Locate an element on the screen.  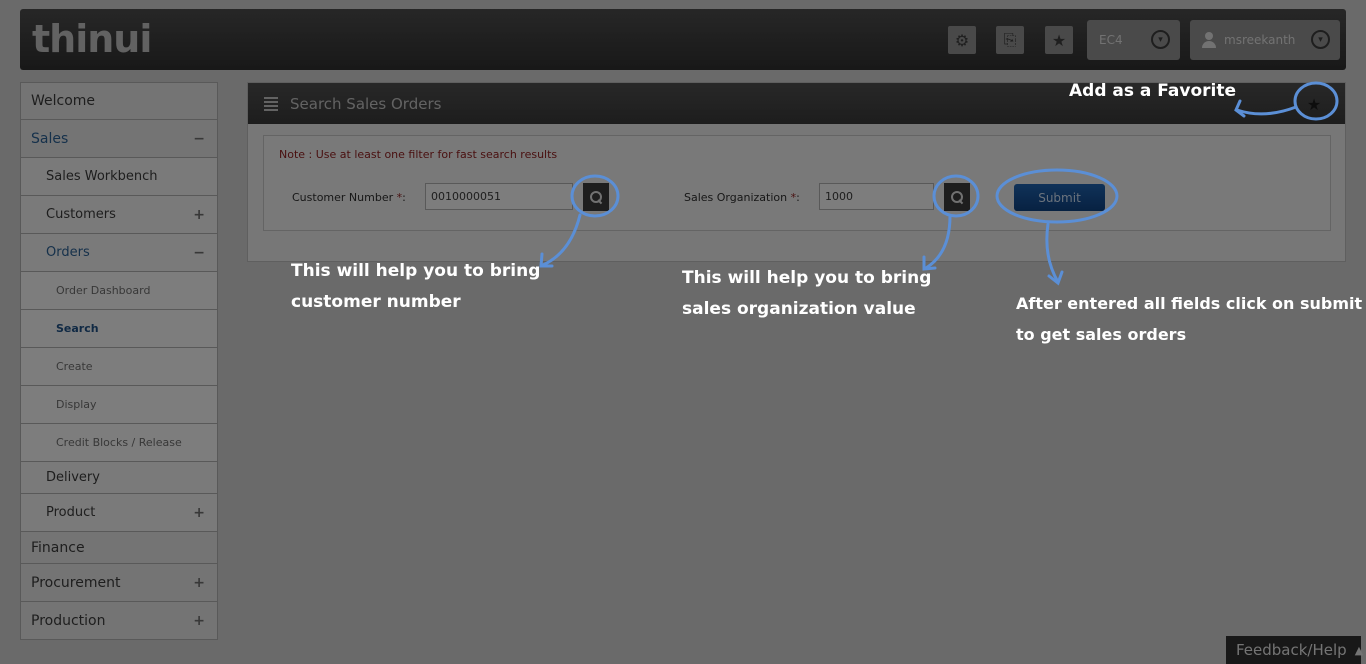
customer-annotation-line2: customer number is located at coordinates (376, 302).